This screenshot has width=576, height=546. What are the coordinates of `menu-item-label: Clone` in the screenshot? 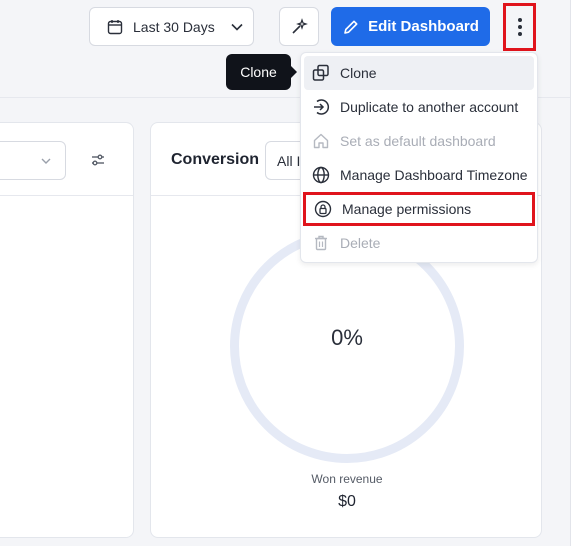 It's located at (358, 73).